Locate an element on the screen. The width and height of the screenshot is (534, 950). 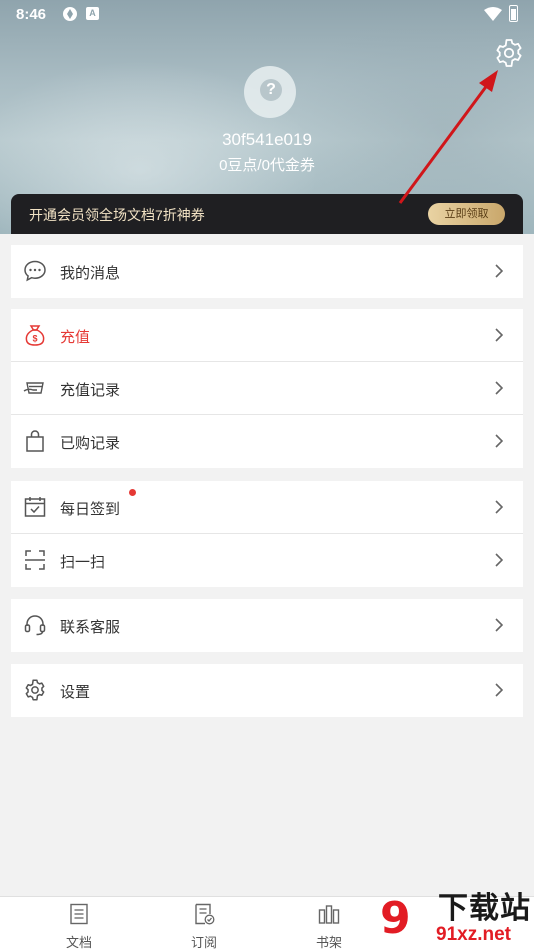
menu-item-label: 充值 is located at coordinates (75, 337).